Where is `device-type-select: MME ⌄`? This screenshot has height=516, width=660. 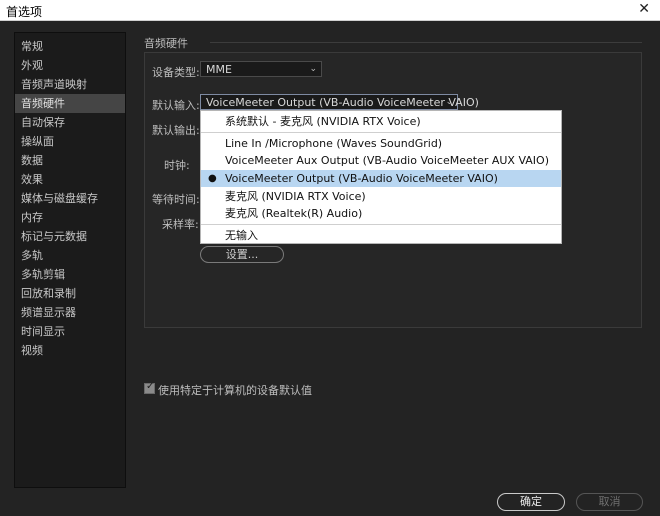 device-type-select: MME ⌄ is located at coordinates (261, 69).